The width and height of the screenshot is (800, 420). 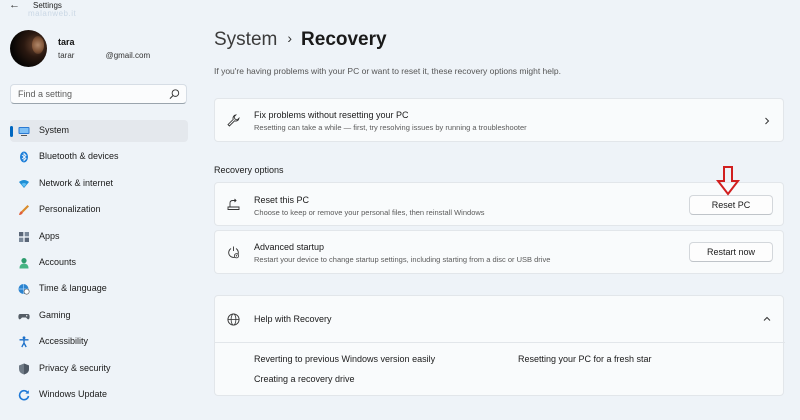 I want to click on paintbrush-icon, so click(x=24, y=210).